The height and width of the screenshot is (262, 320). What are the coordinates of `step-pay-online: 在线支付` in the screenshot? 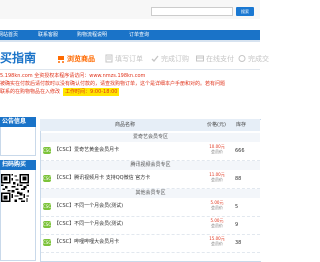 It's located at (215, 59).